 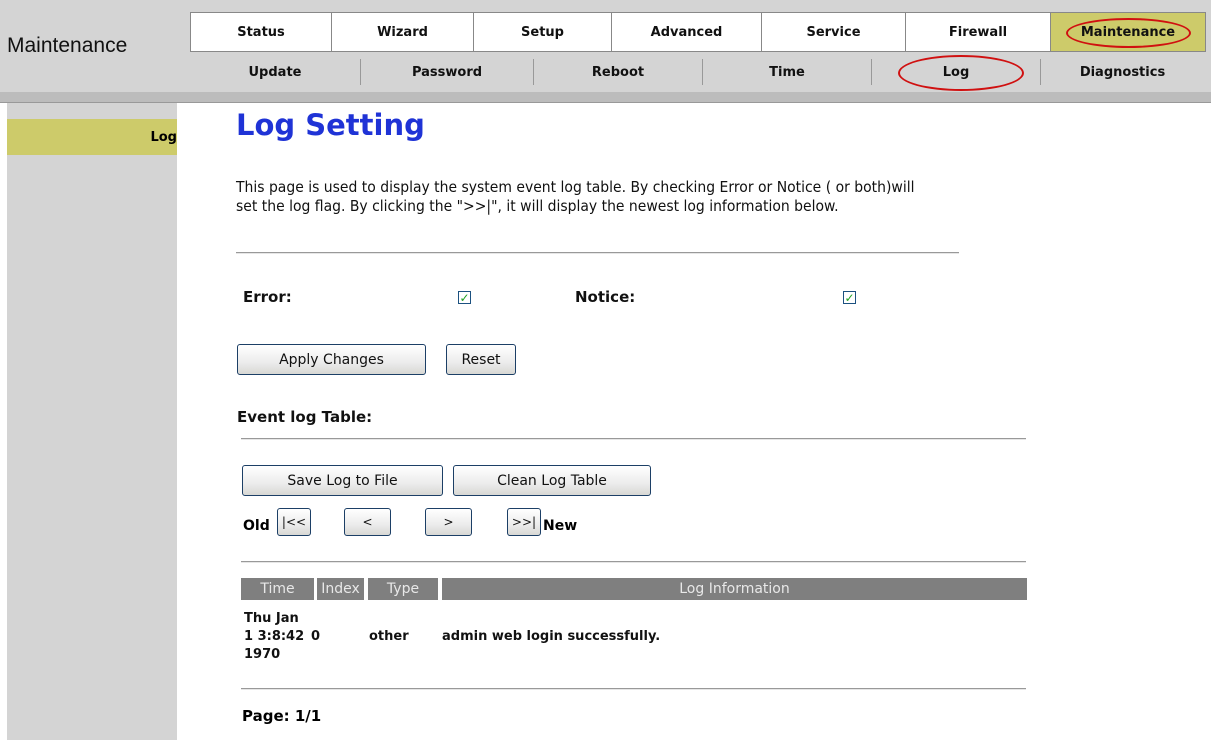 What do you see at coordinates (277, 589) in the screenshot?
I see `column-header-time: Time` at bounding box center [277, 589].